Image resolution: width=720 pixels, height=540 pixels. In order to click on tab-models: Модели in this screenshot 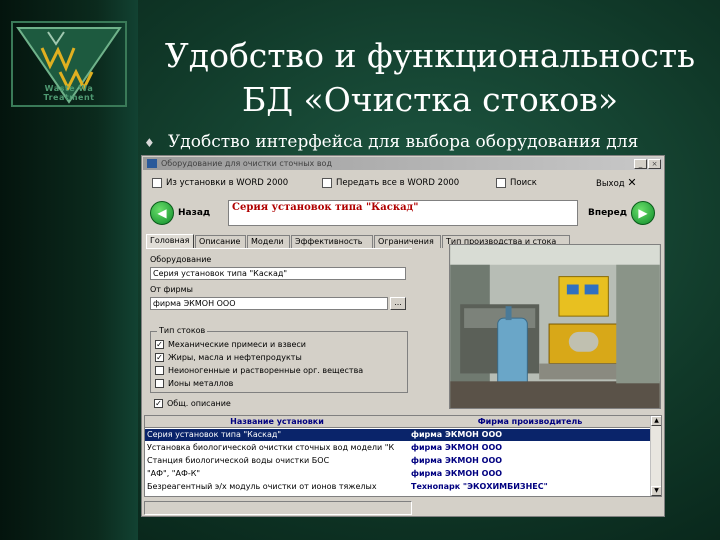, I will do `click(268, 241)`.